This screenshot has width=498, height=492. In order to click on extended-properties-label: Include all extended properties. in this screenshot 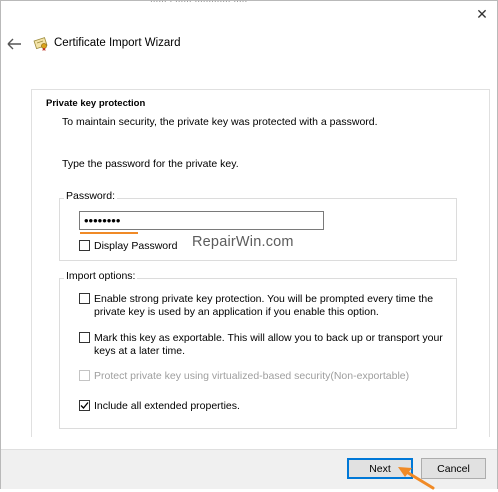, I will do `click(167, 406)`.